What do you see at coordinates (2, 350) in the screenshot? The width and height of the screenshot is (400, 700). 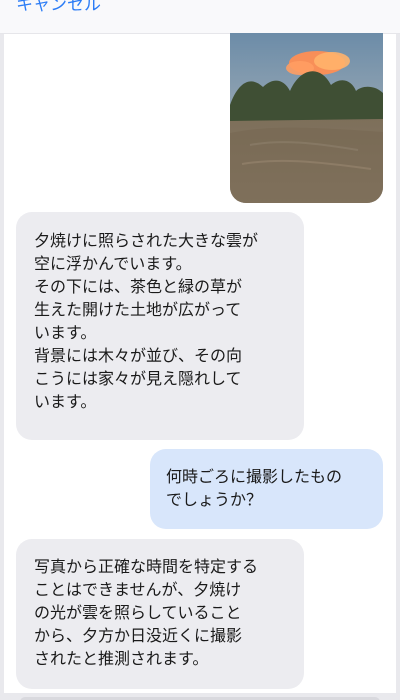 I see `left-edge` at bounding box center [2, 350].